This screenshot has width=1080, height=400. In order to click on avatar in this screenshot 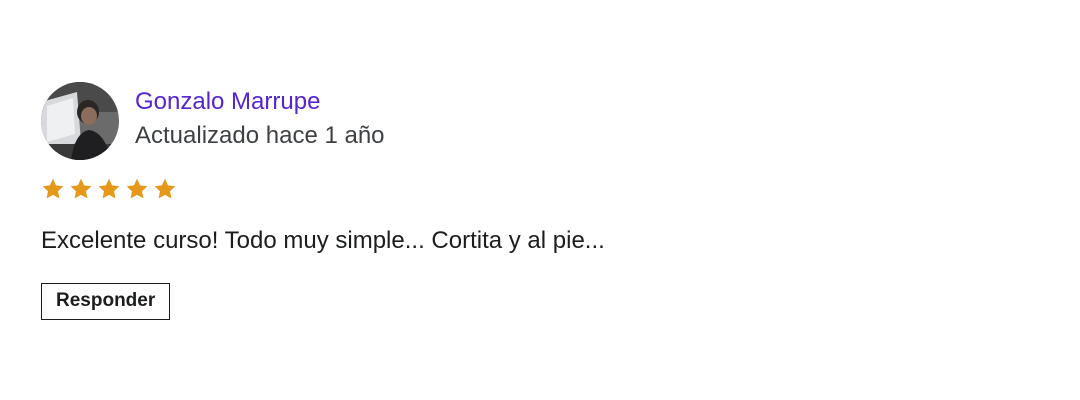, I will do `click(80, 121)`.